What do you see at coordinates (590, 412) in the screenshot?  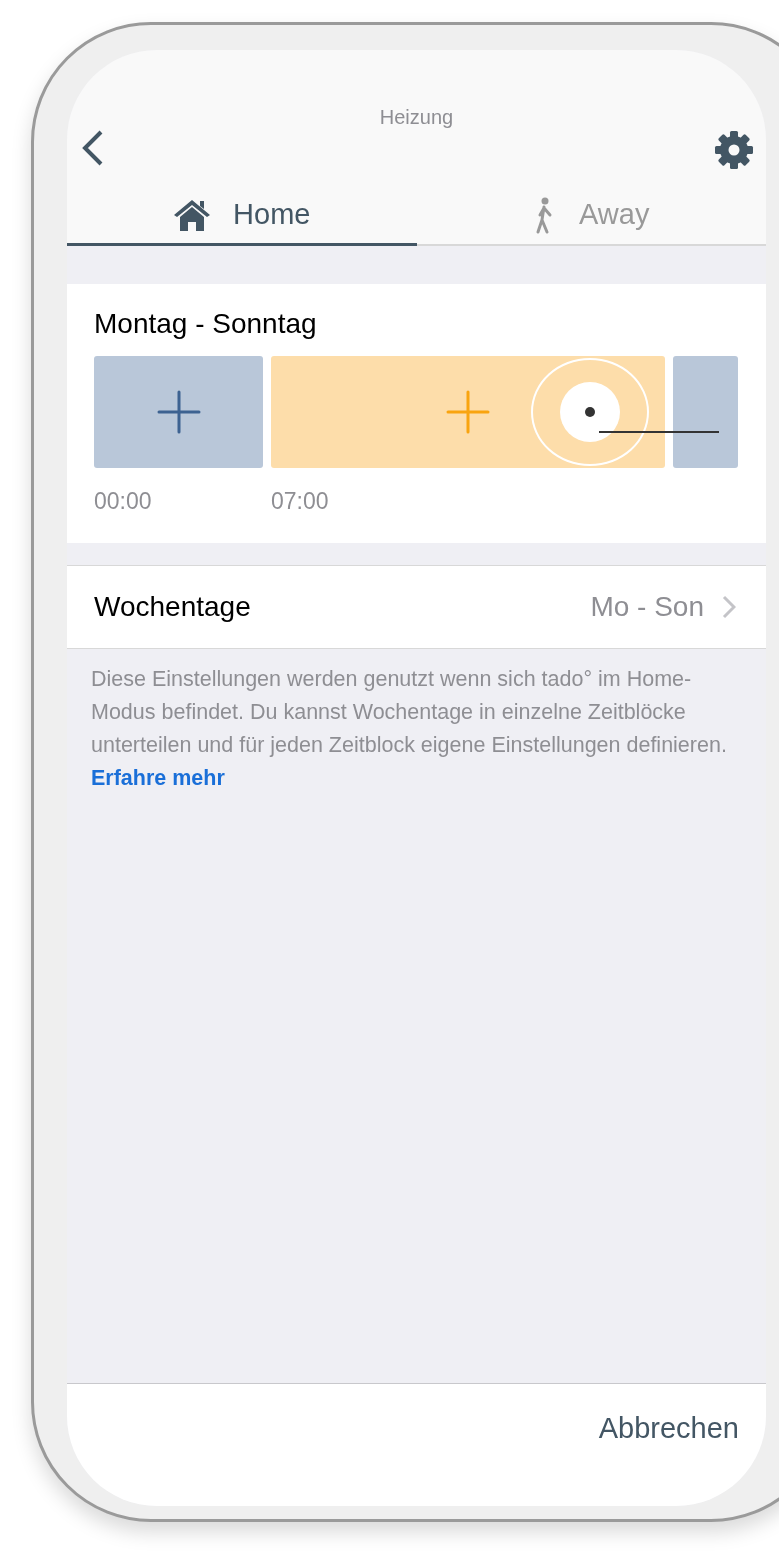 I see `drag-handle` at bounding box center [590, 412].